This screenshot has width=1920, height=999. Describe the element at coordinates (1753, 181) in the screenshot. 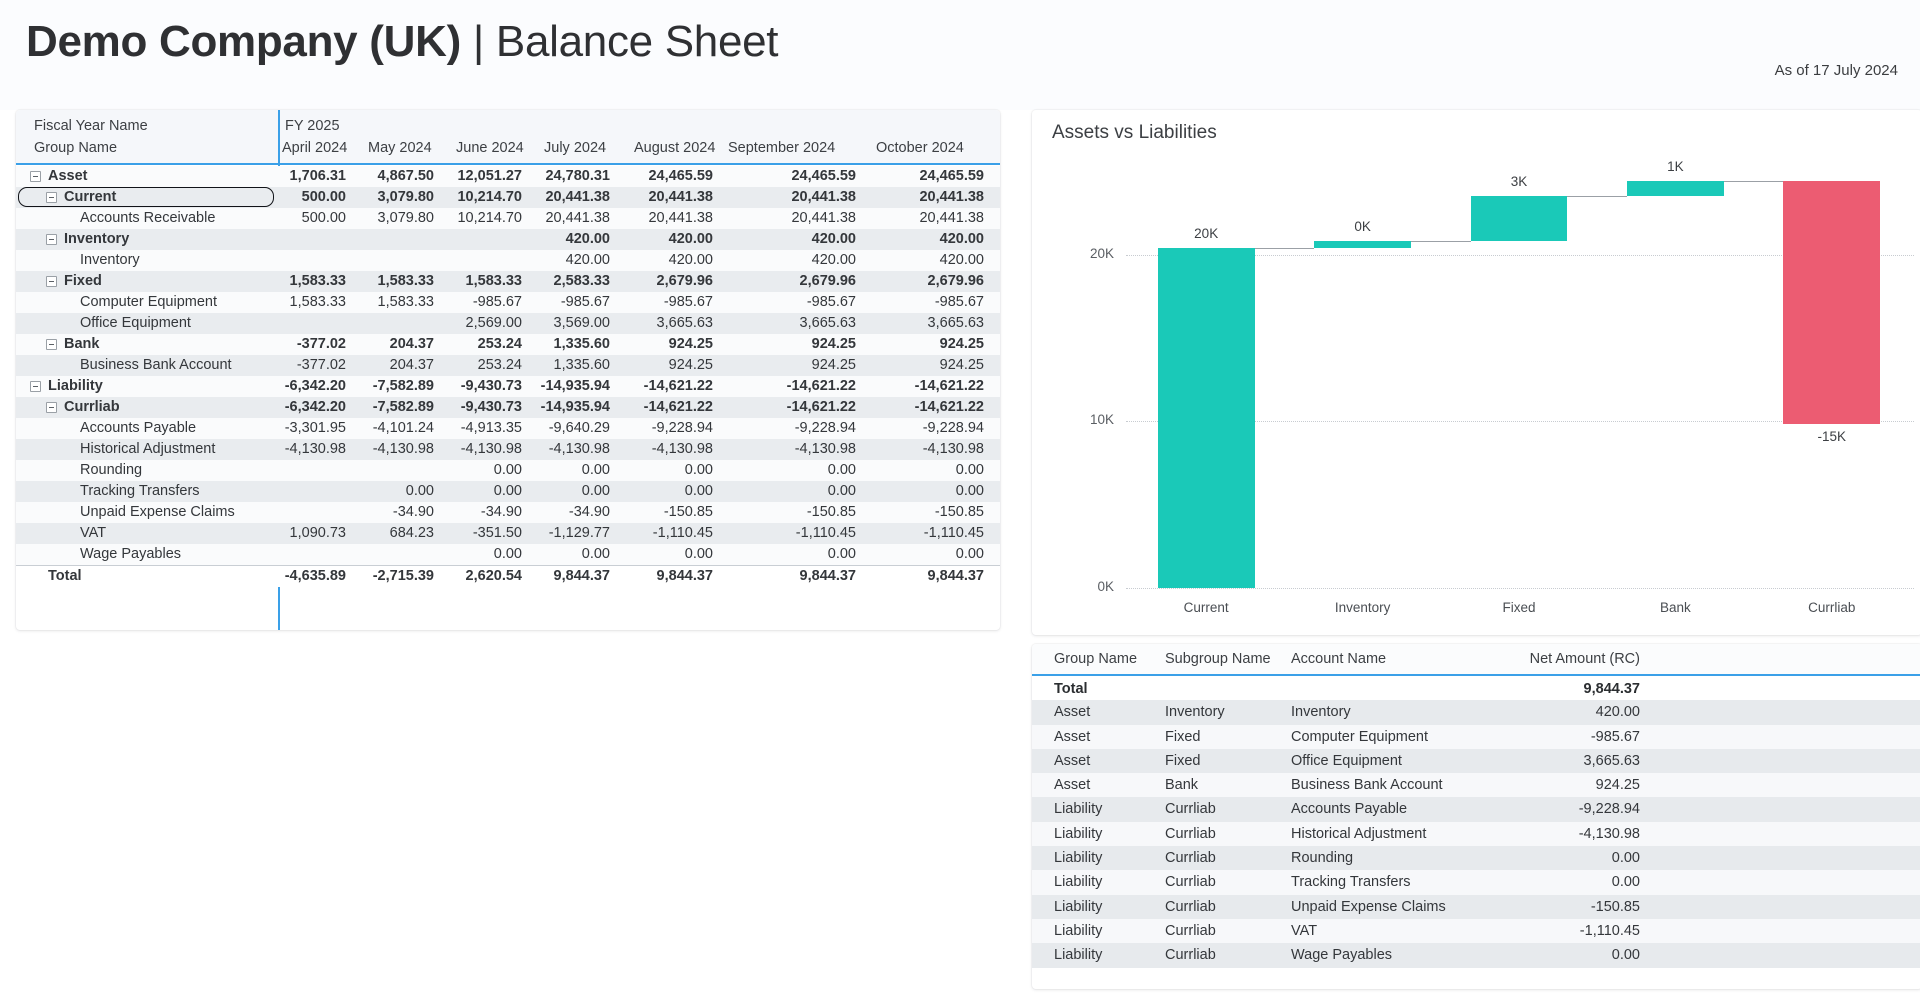

I see `chart-connector-line` at that location.